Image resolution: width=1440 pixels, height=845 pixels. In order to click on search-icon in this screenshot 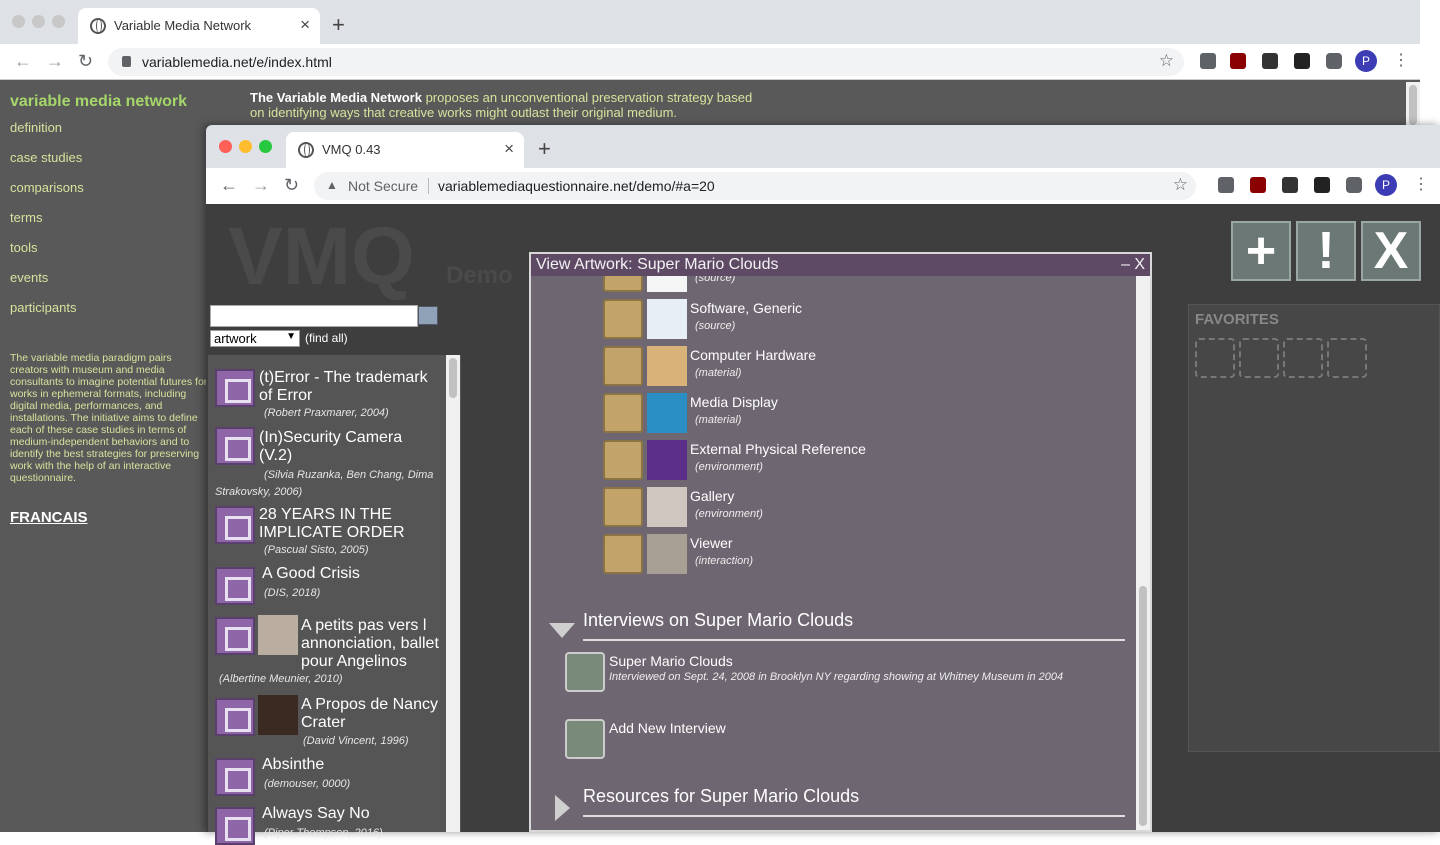, I will do `click(428, 315)`.